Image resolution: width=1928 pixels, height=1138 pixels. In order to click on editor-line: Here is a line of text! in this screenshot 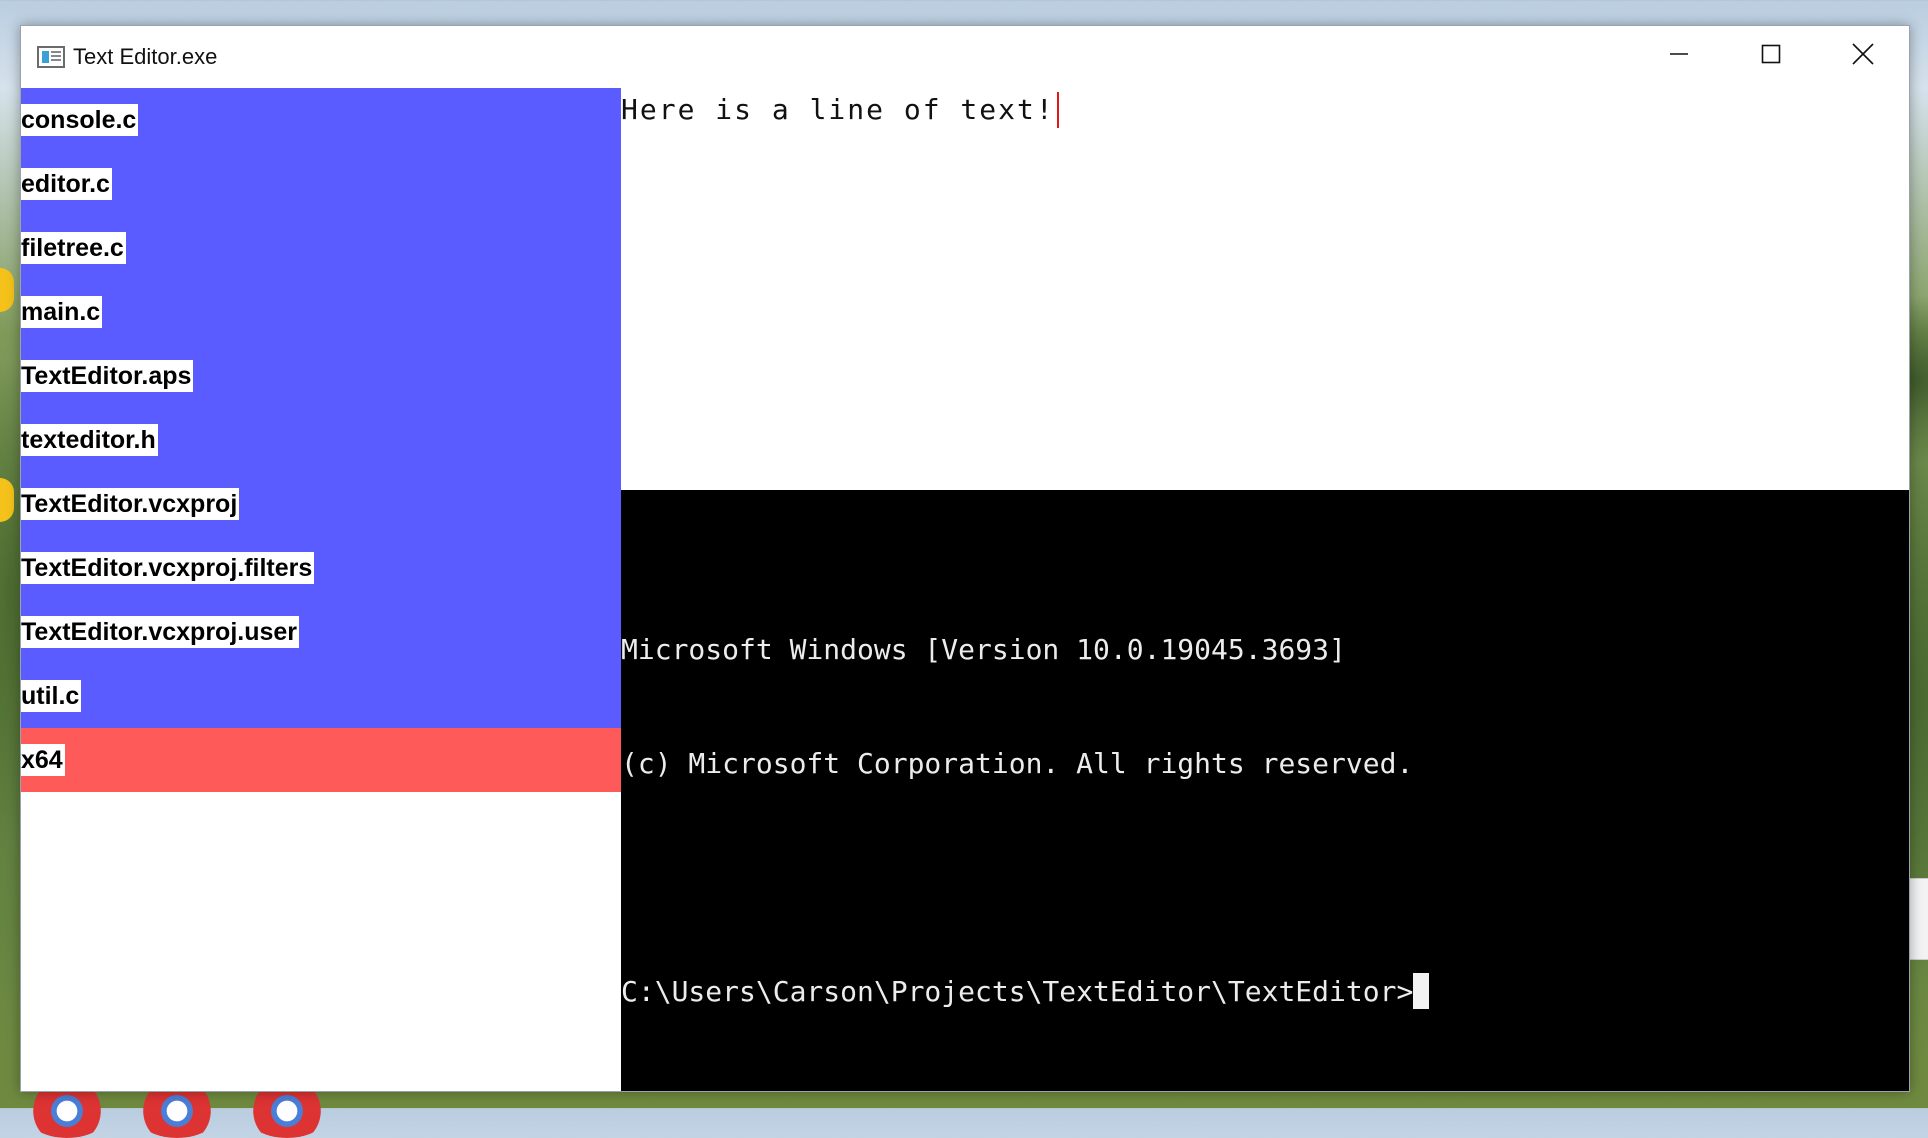, I will do `click(840, 110)`.